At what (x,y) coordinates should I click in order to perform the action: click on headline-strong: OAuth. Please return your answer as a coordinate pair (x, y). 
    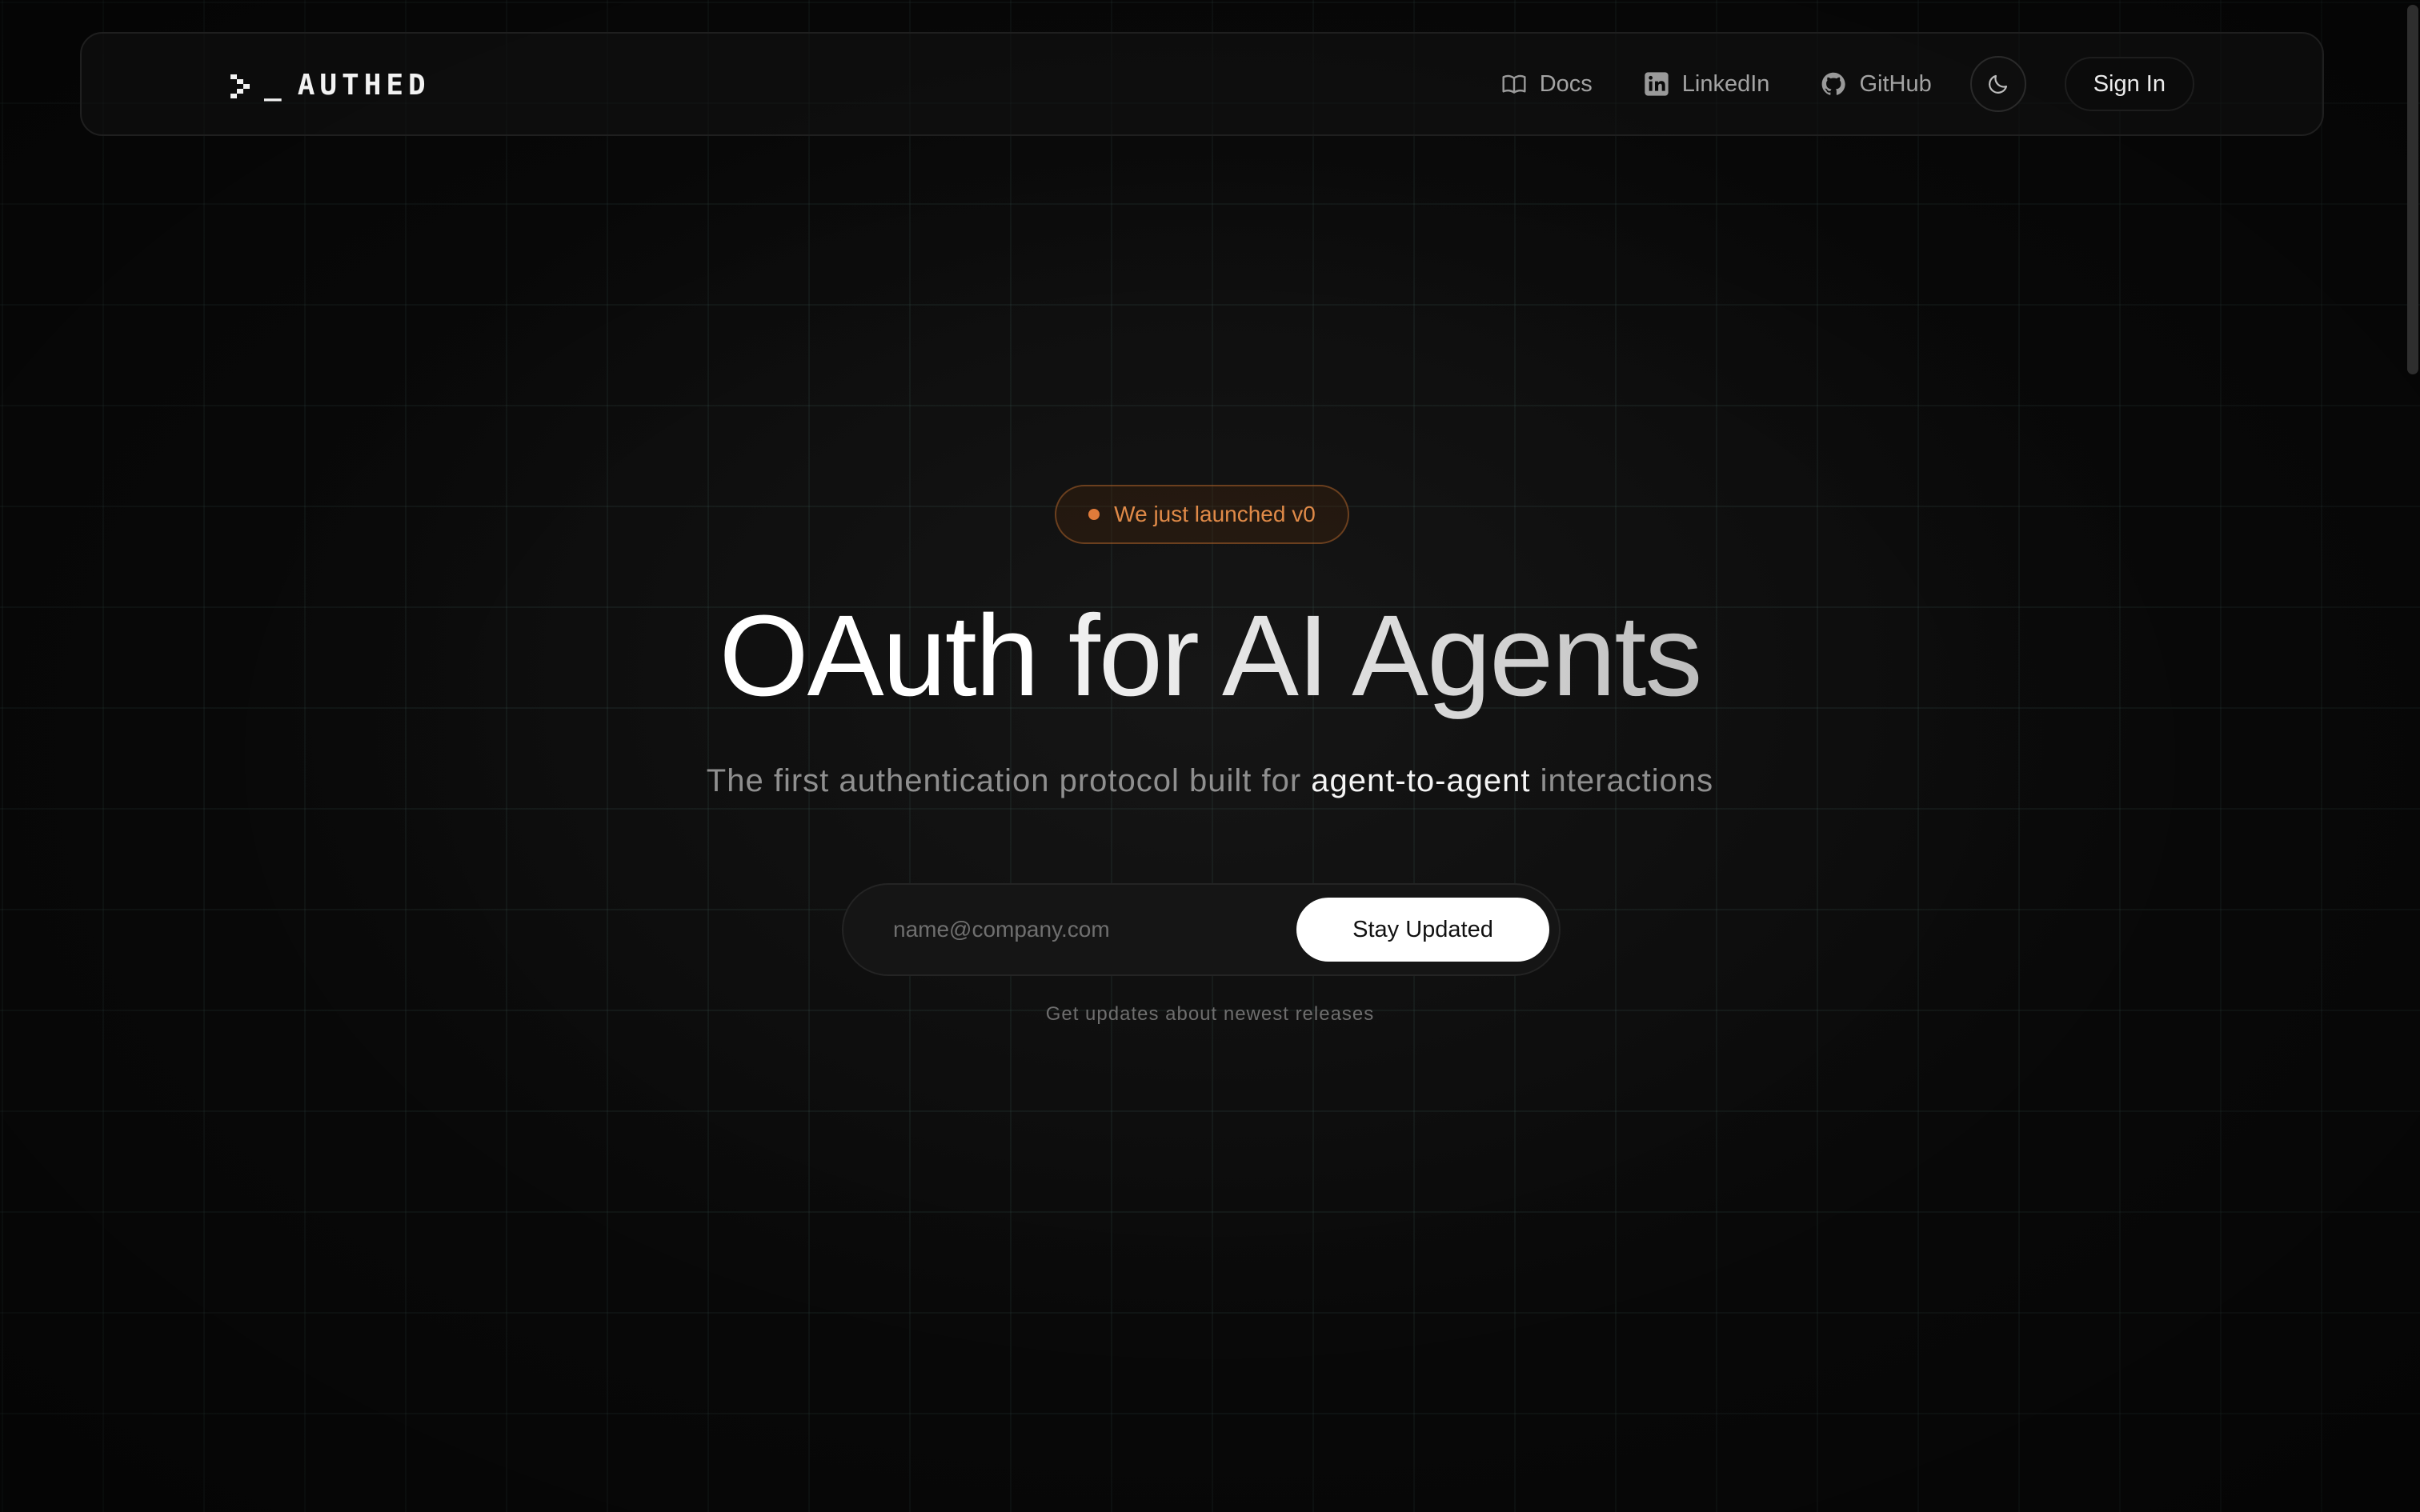
    Looking at the image, I should click on (879, 655).